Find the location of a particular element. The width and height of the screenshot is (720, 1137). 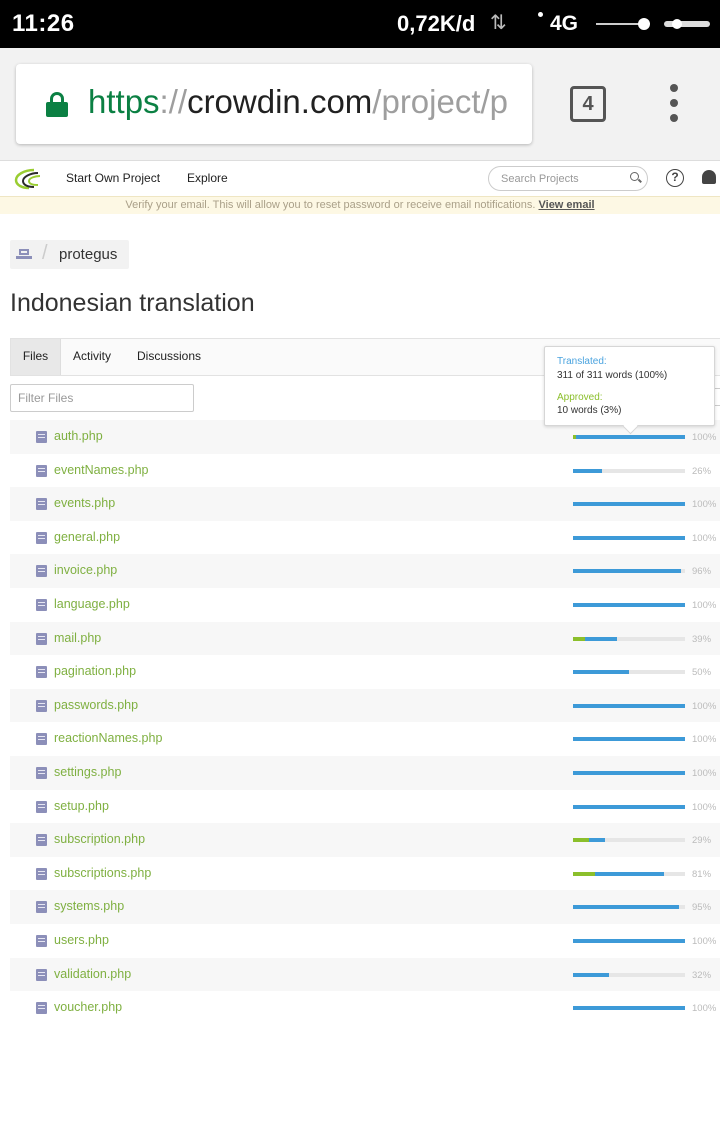

file-name-link: language.php is located at coordinates (92, 604).